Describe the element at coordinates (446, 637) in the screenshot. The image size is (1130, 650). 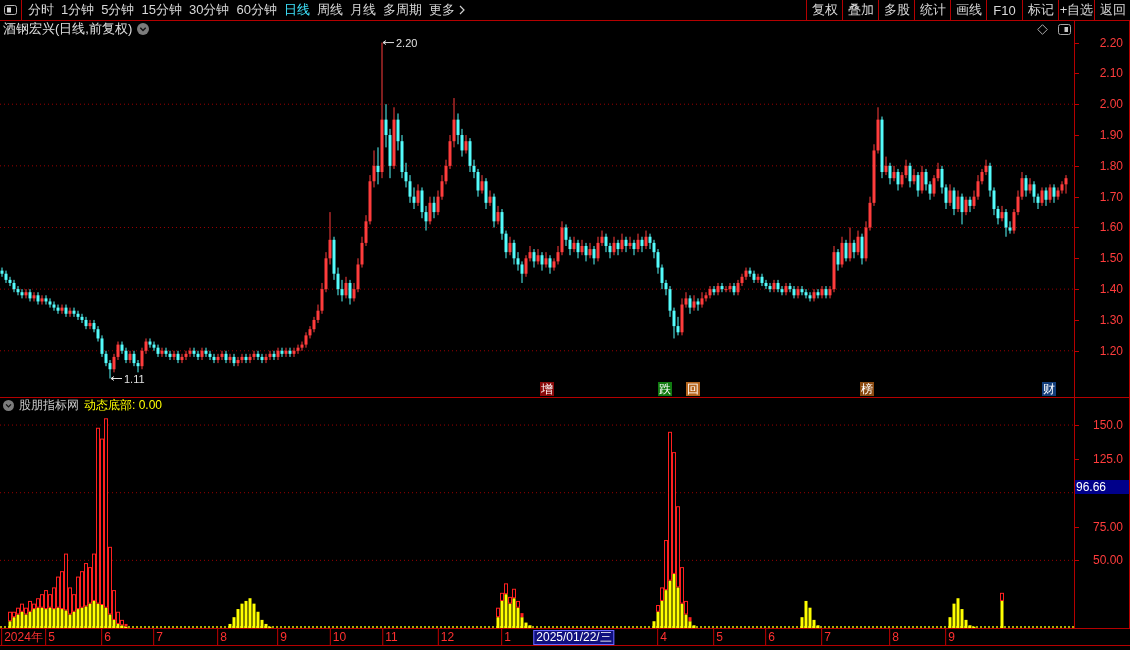
I see `axis-label: 12` at that location.